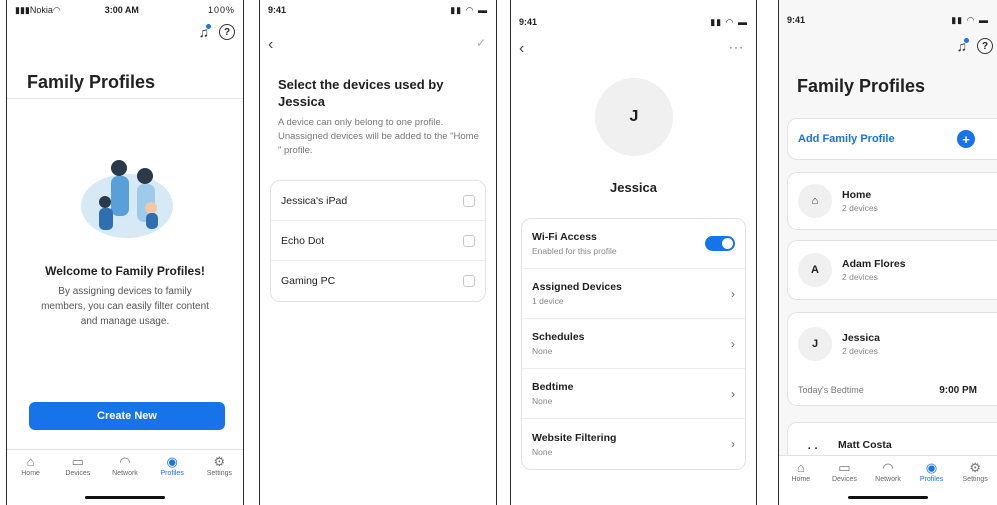 Image resolution: width=997 pixels, height=505 pixels. Describe the element at coordinates (633, 187) in the screenshot. I see `profile-name: Jessica` at that location.